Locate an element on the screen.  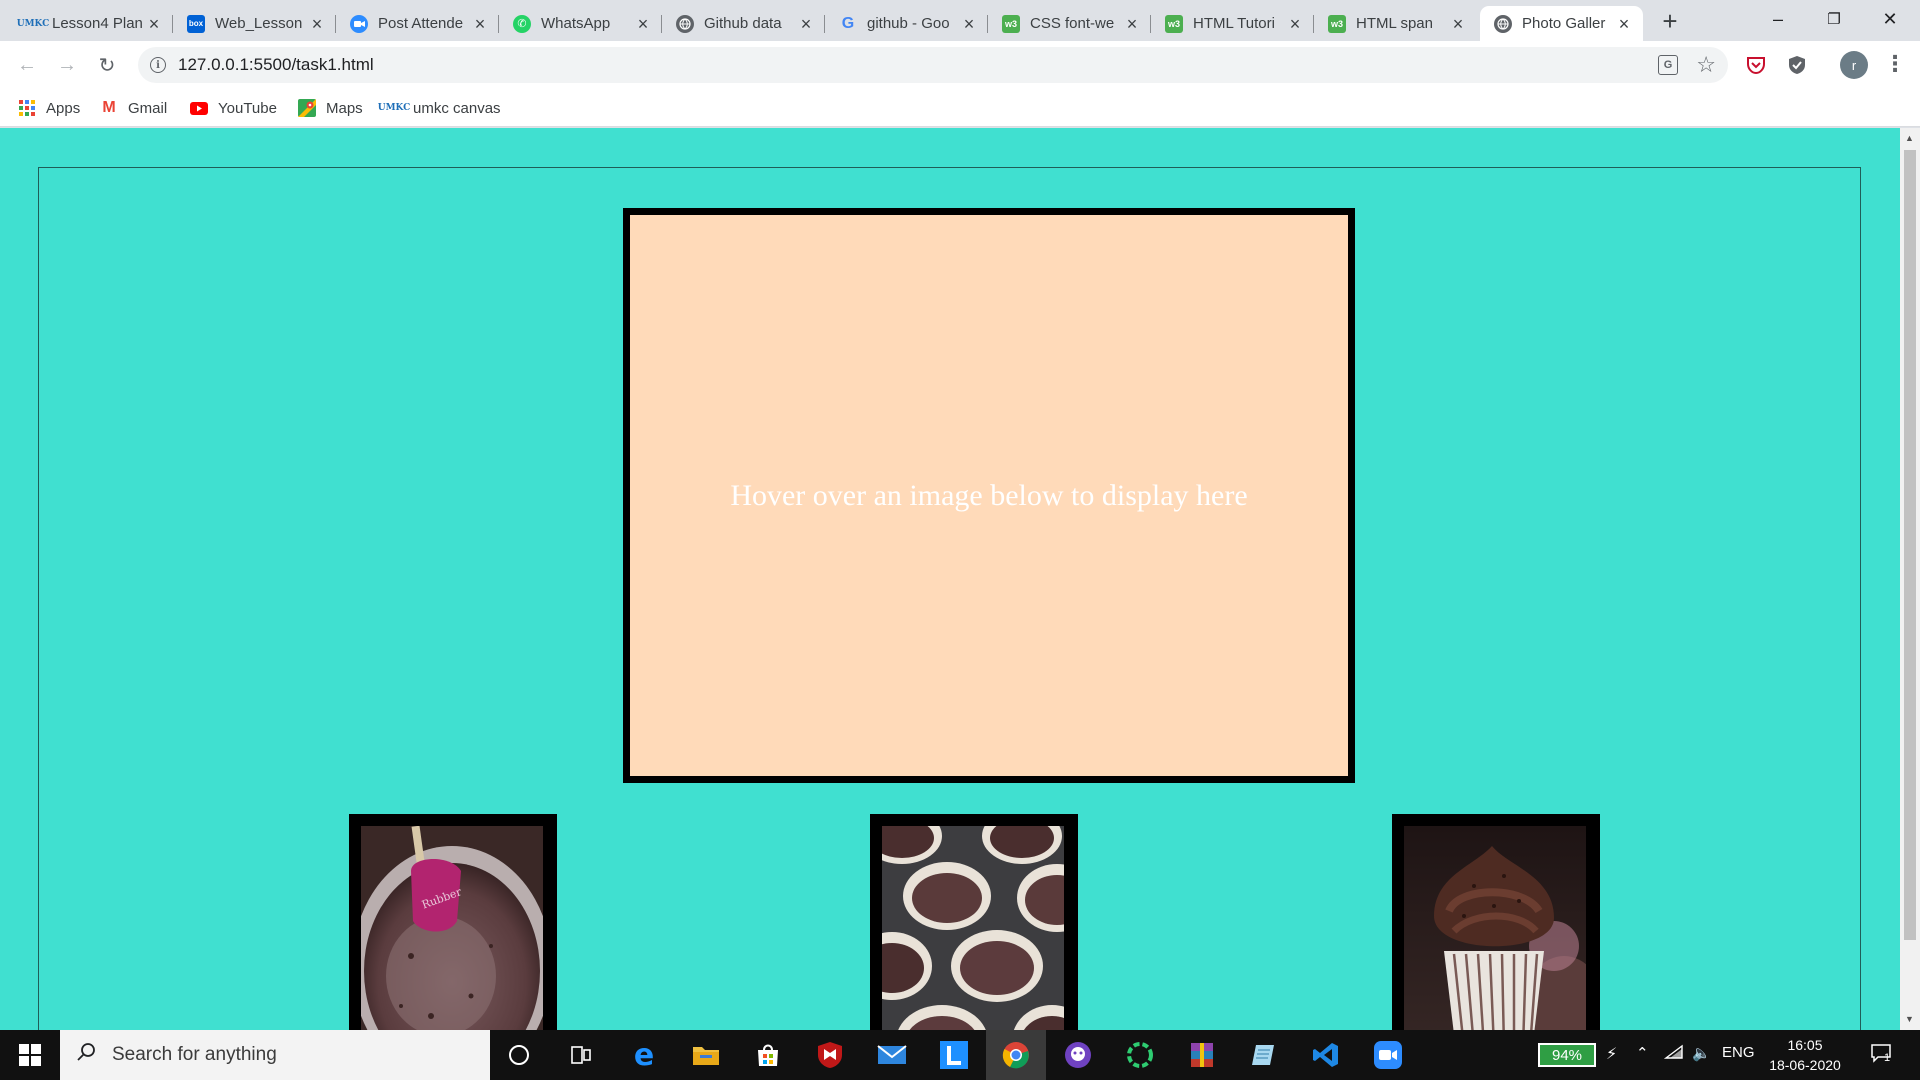
profile-avatar: r is located at coordinates (1854, 65).